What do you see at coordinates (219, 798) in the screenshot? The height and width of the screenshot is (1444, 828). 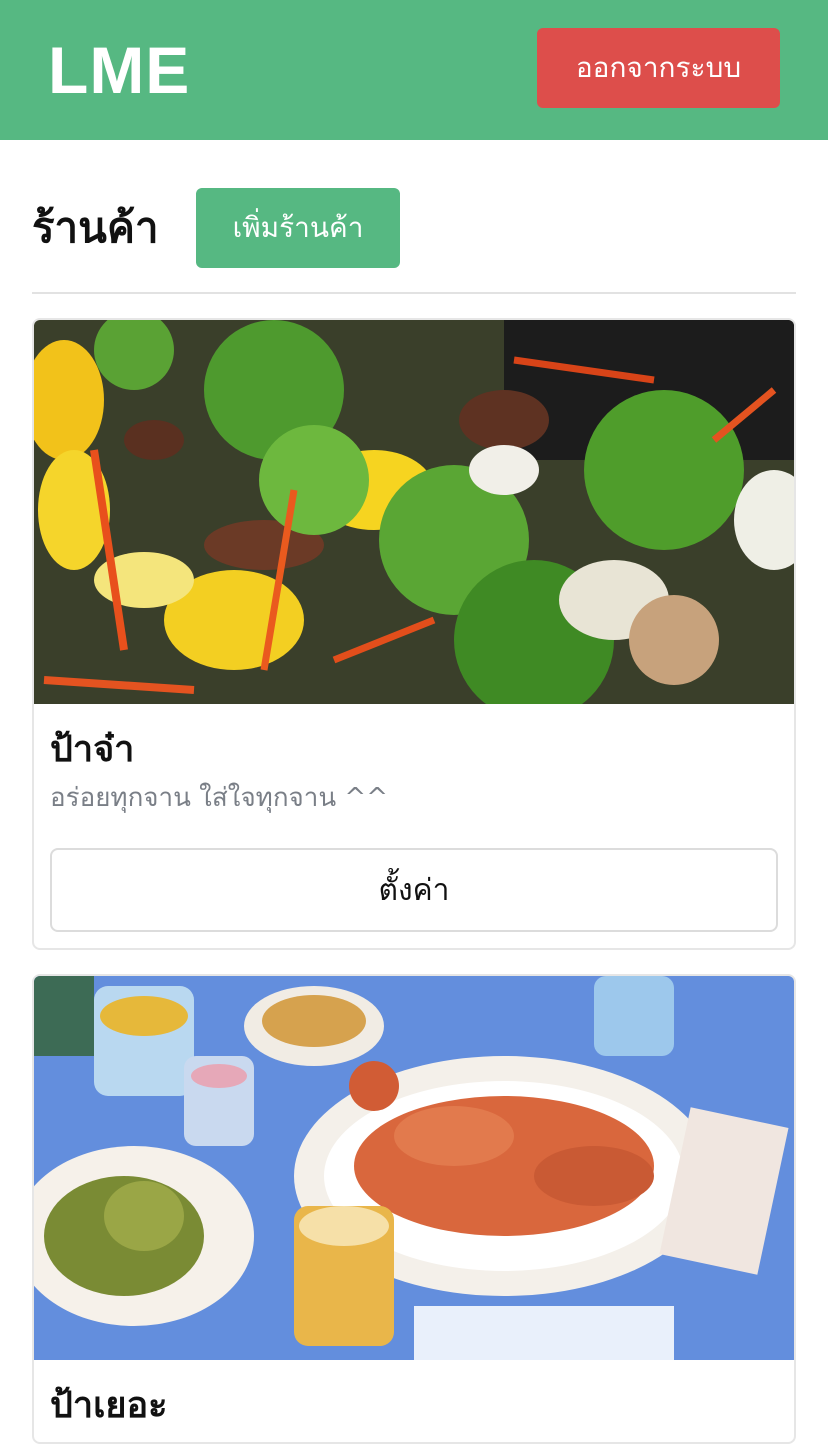 I see `shop-description: อร่อยทุกจาน ใส่ใจทุกจาน ^^` at bounding box center [219, 798].